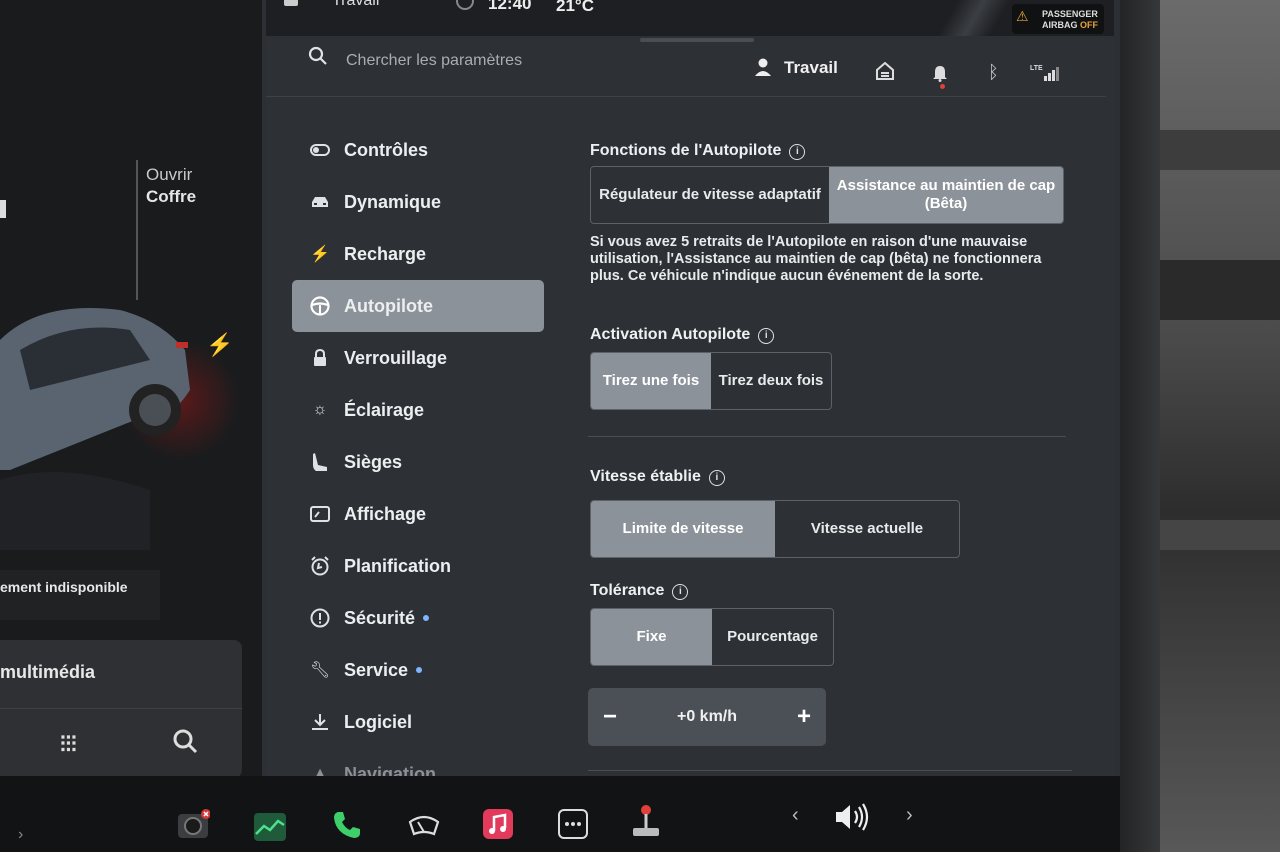 Image resolution: width=1280 pixels, height=852 pixels. Describe the element at coordinates (657, 477) in the screenshot. I see `section-title-set-speed: Vitesse établie i` at that location.